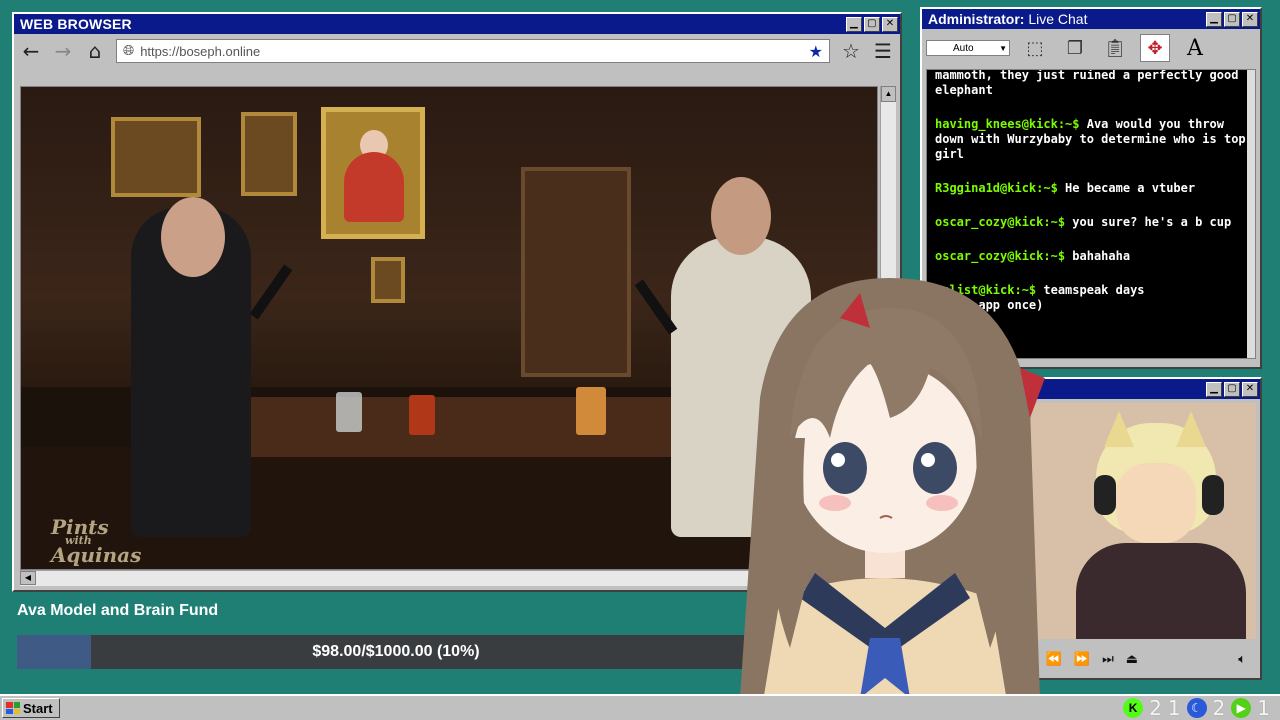 The height and width of the screenshot is (720, 1280). Describe the element at coordinates (851, 51) in the screenshot. I see `star-outline-icon: ☆` at that location.